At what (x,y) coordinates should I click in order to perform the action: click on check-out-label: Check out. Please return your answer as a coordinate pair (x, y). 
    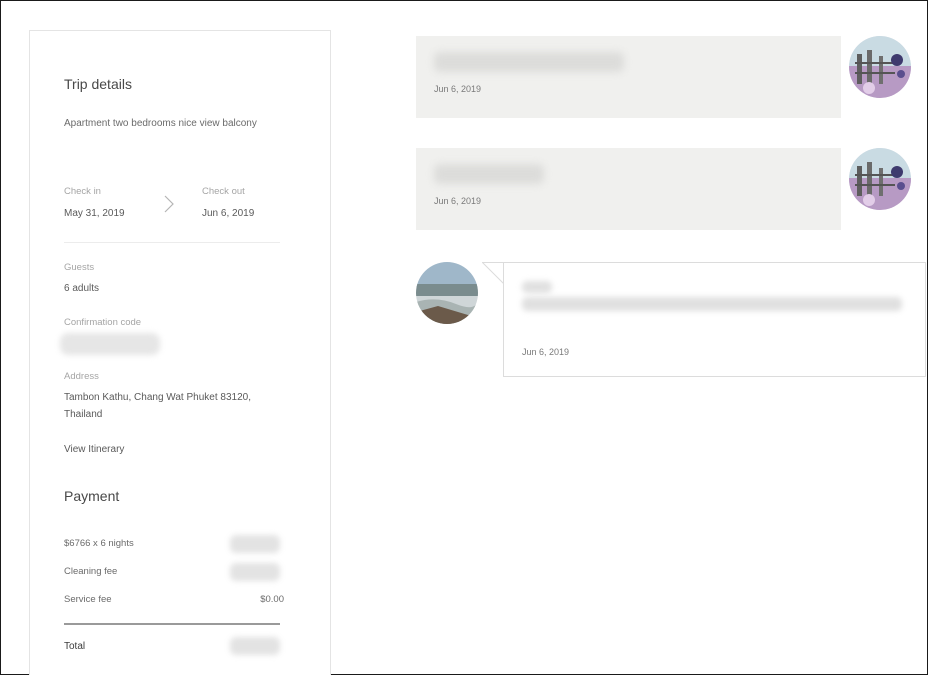
    Looking at the image, I should click on (223, 191).